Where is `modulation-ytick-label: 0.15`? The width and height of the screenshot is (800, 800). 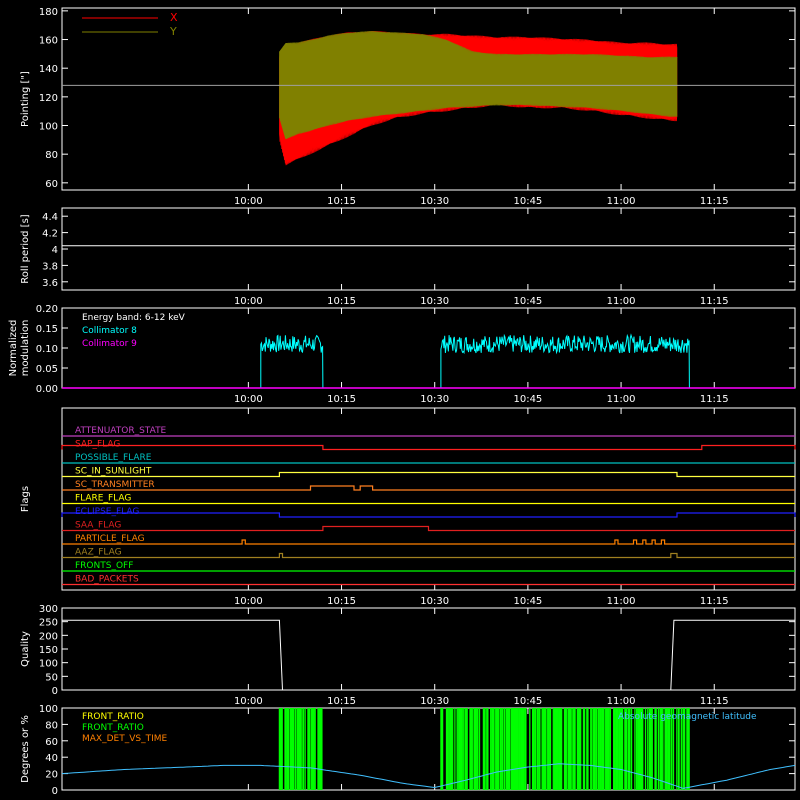 modulation-ytick-label: 0.15 is located at coordinates (47, 329).